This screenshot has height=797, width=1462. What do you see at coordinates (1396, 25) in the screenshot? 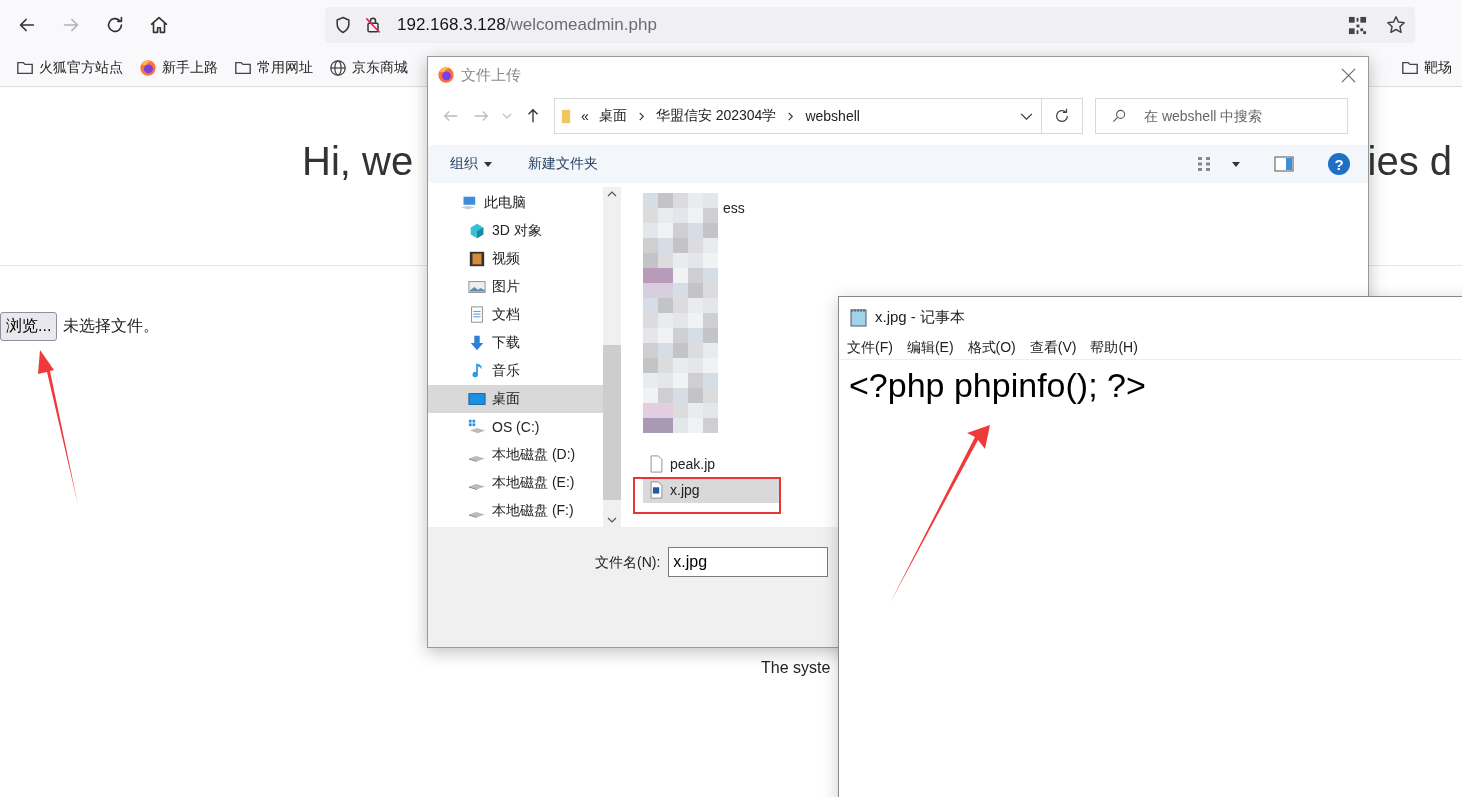
I see `star-icon` at bounding box center [1396, 25].